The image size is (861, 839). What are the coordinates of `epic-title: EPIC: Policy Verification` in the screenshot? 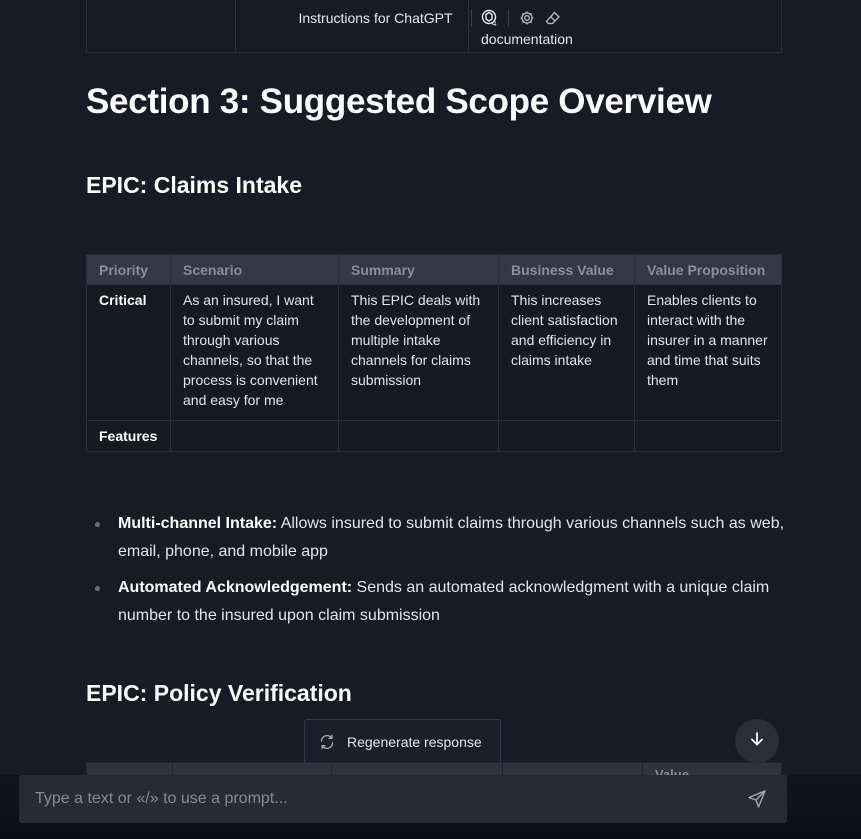 It's located at (219, 693).